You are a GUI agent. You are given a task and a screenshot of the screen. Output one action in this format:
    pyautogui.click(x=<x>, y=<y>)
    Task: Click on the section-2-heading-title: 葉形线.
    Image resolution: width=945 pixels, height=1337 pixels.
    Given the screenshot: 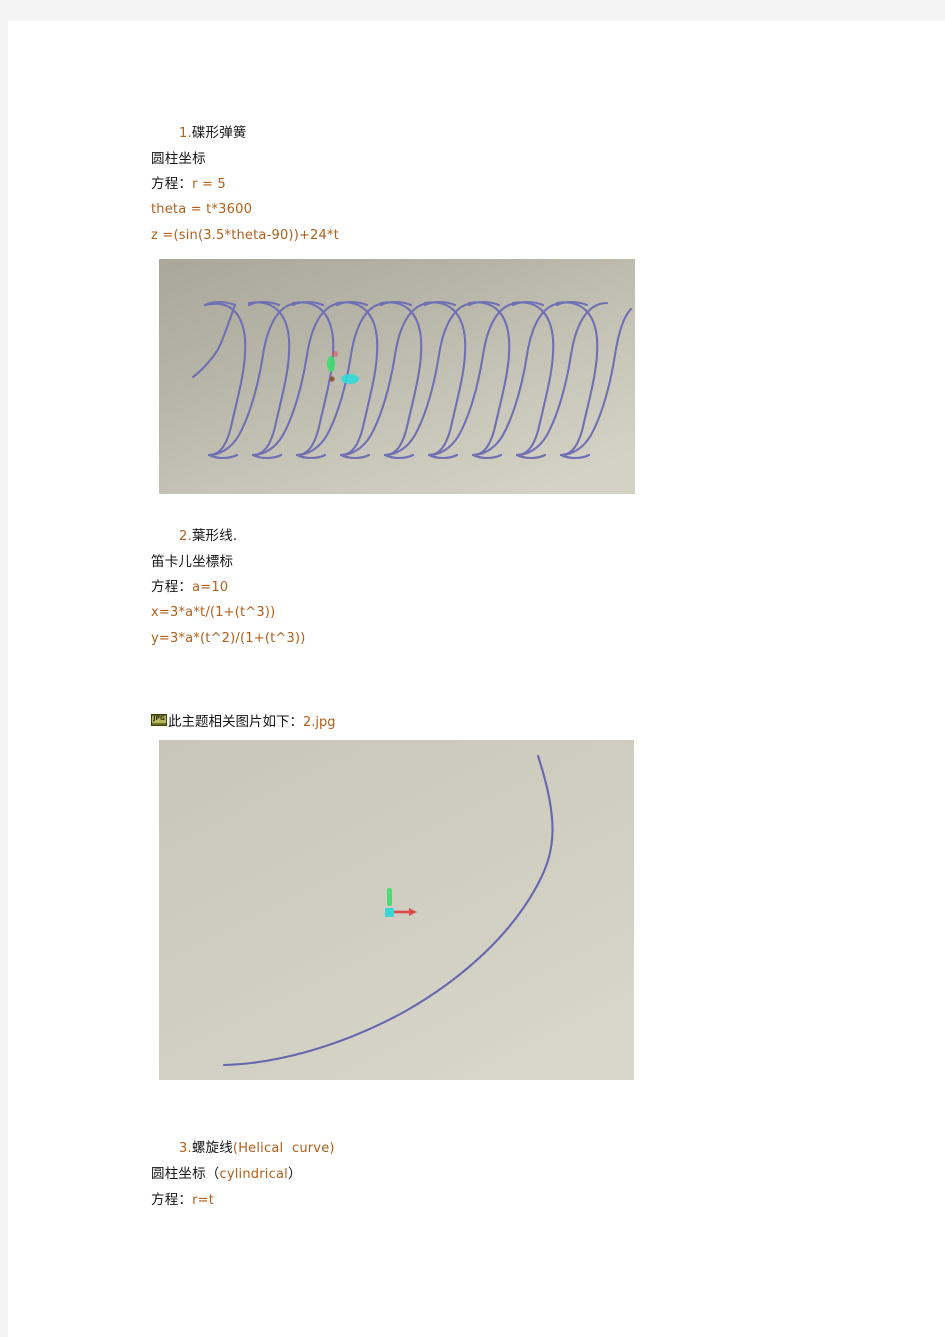 What is the action you would take?
    pyautogui.click(x=214, y=535)
    